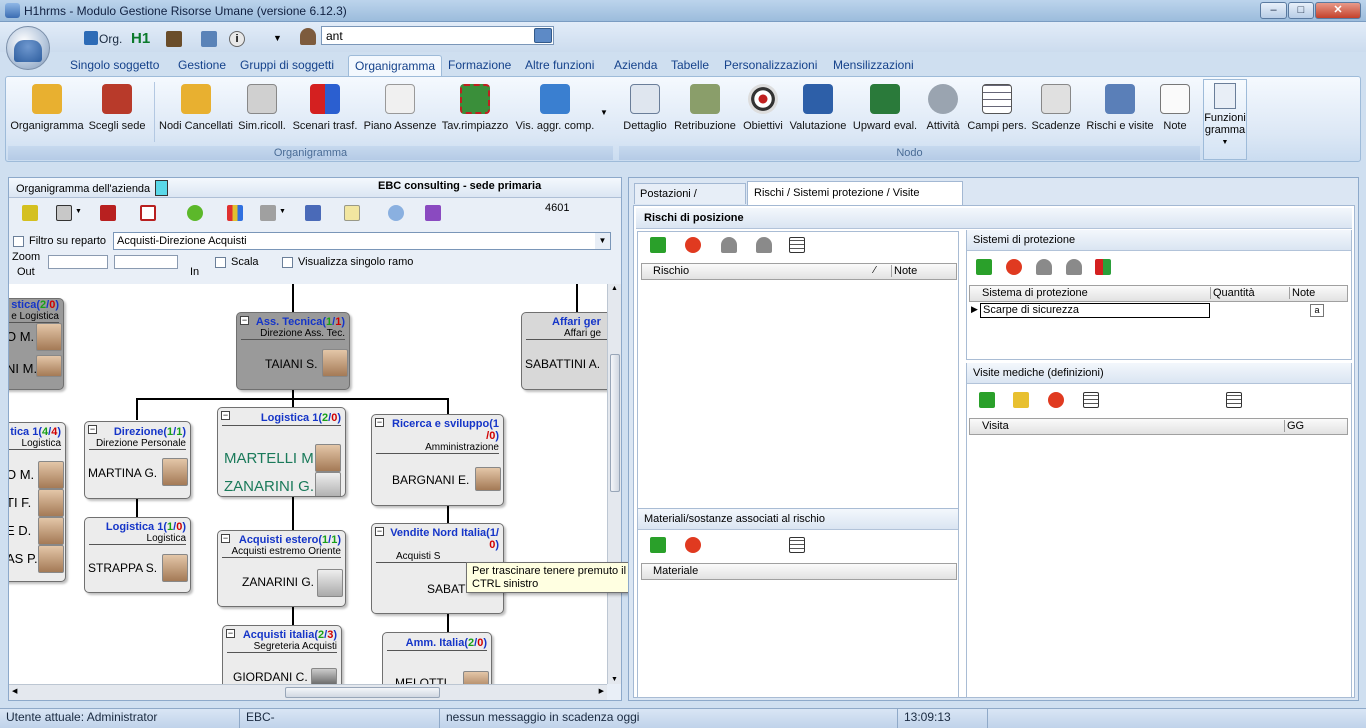 The width and height of the screenshot is (1366, 728). I want to click on col-visita: Visita, so click(995, 426).